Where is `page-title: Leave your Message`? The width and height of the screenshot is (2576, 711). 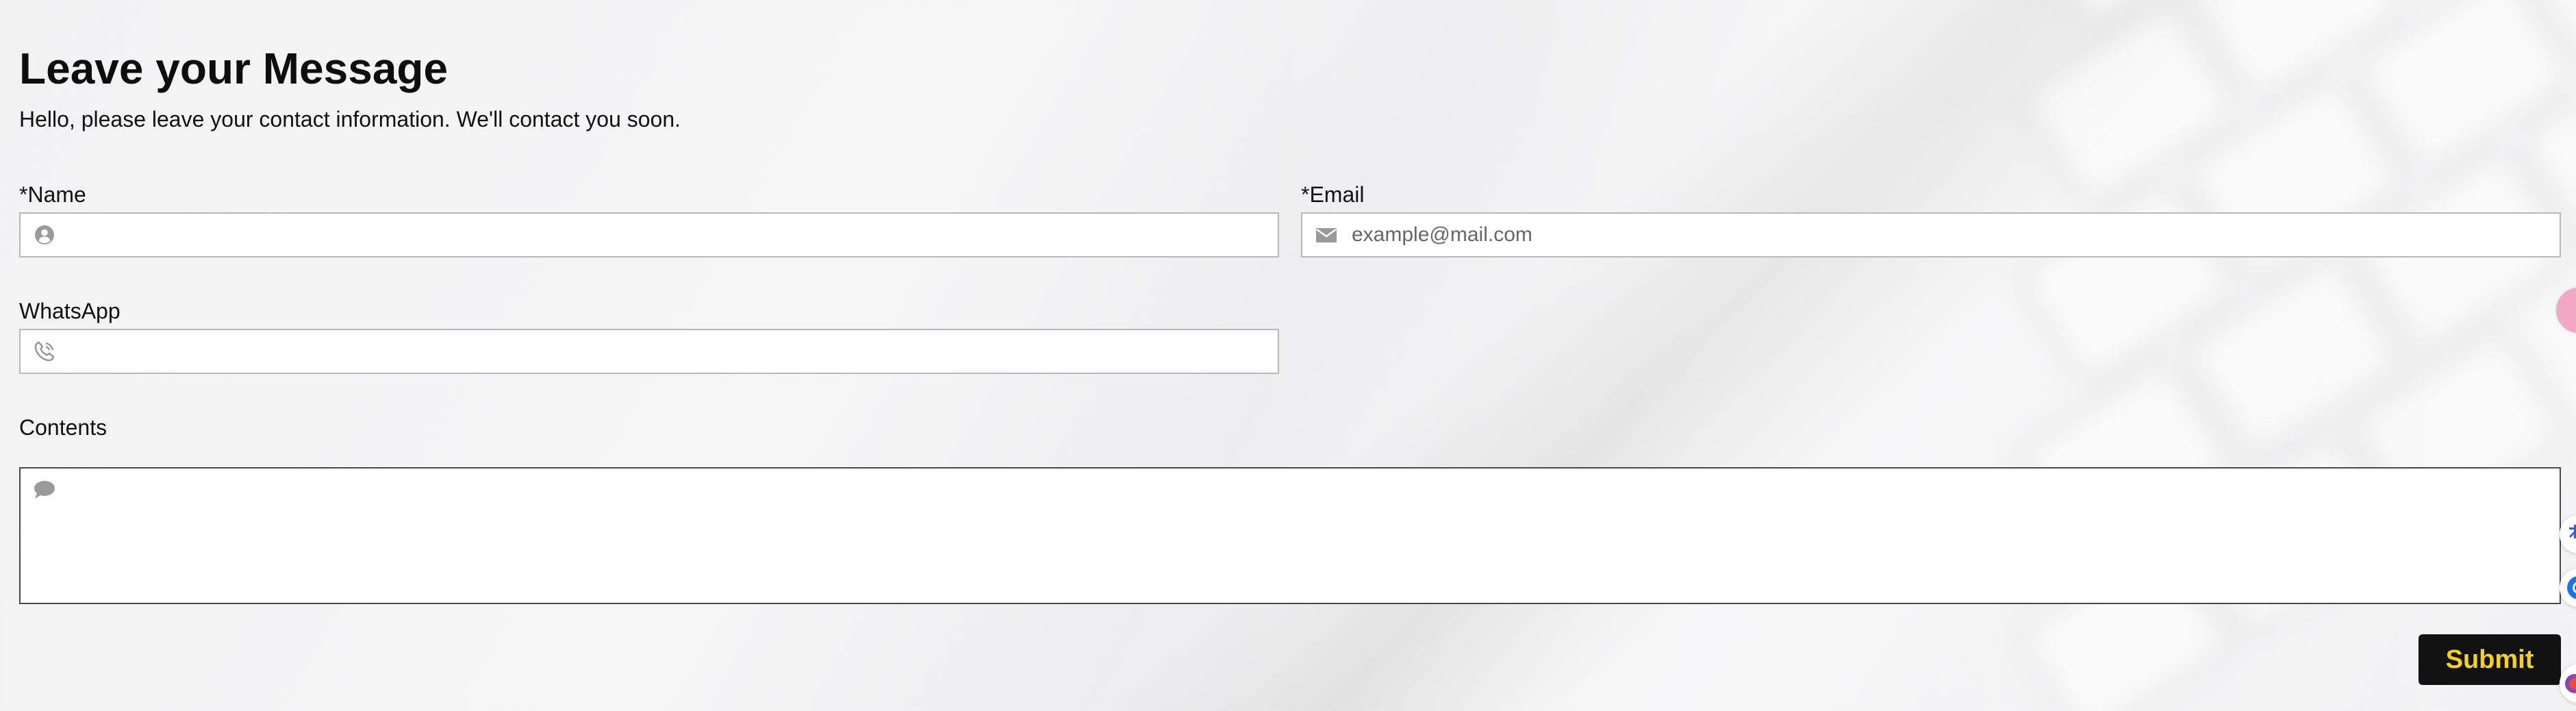 page-title: Leave your Message is located at coordinates (234, 68).